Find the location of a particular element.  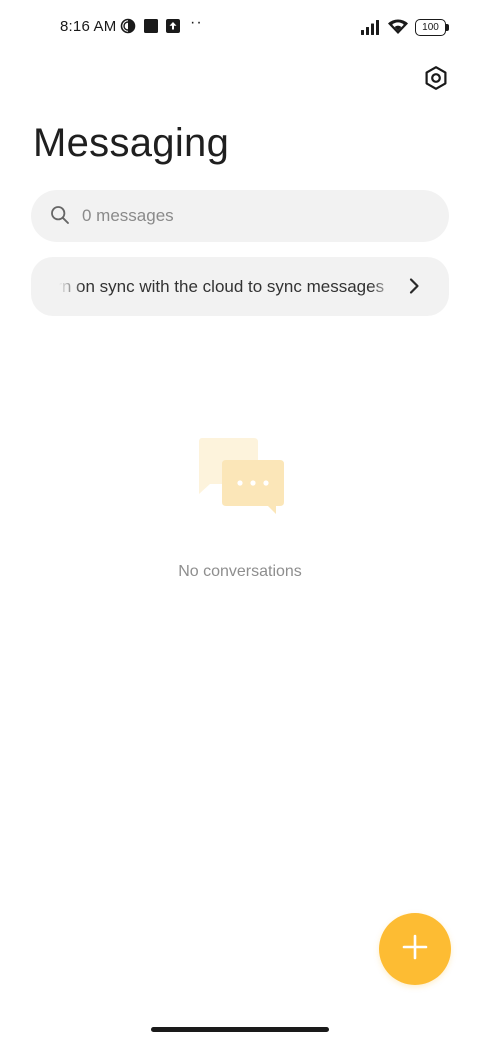

sync-text-fade-left is located at coordinates (71, 286).